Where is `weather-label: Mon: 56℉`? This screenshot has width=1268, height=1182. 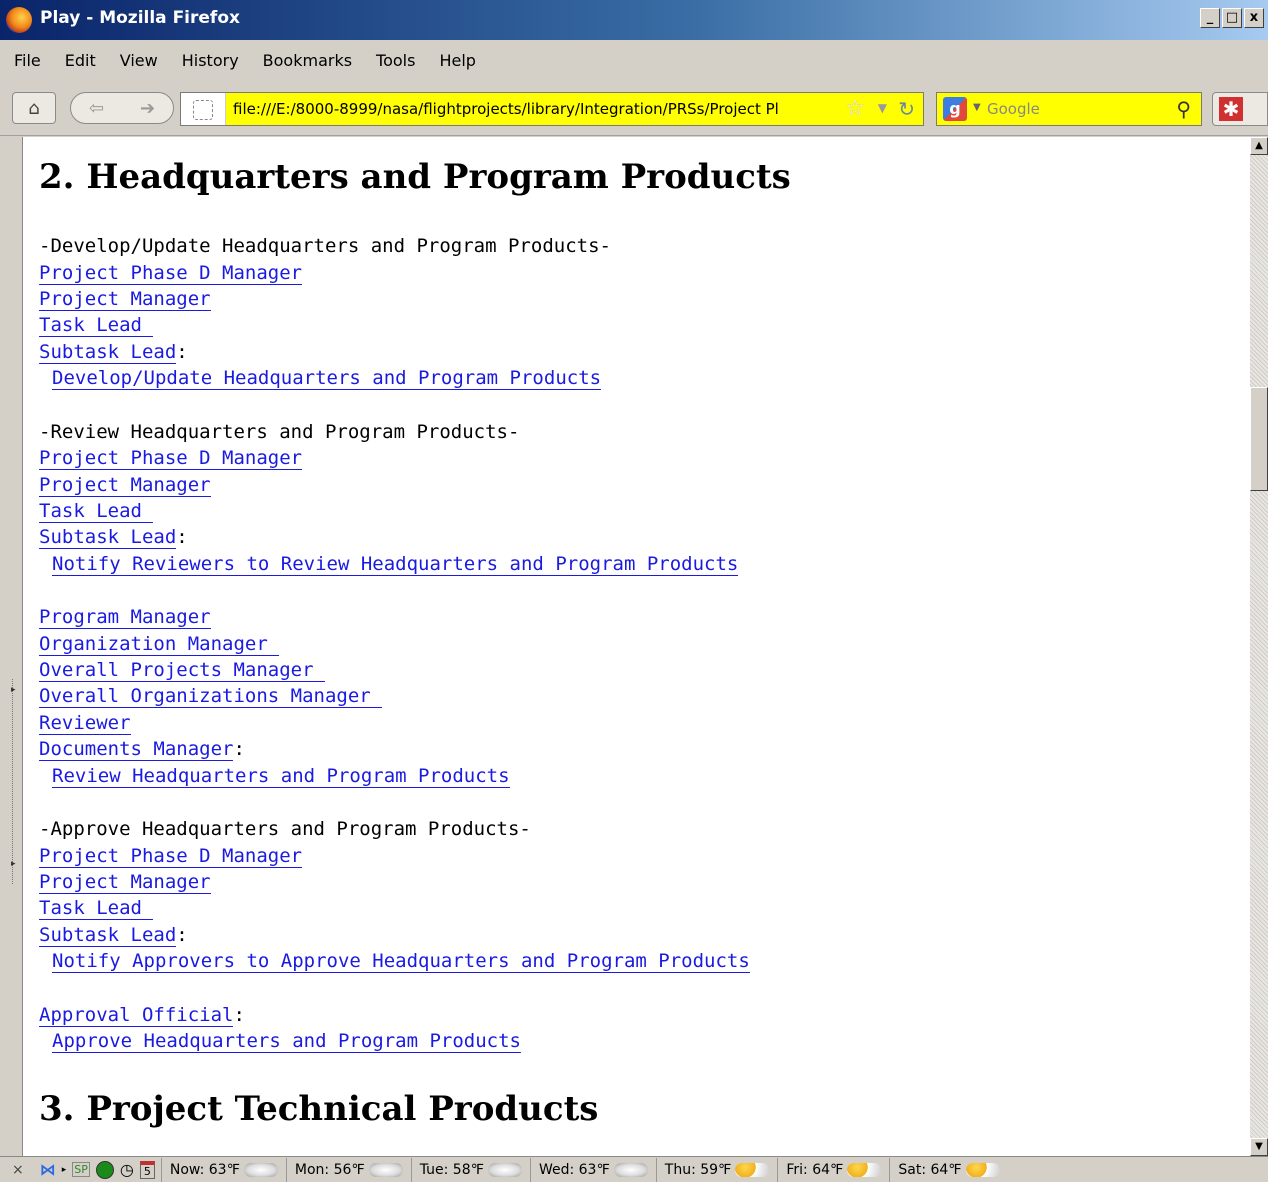 weather-label: Mon: 56℉ is located at coordinates (329, 1169).